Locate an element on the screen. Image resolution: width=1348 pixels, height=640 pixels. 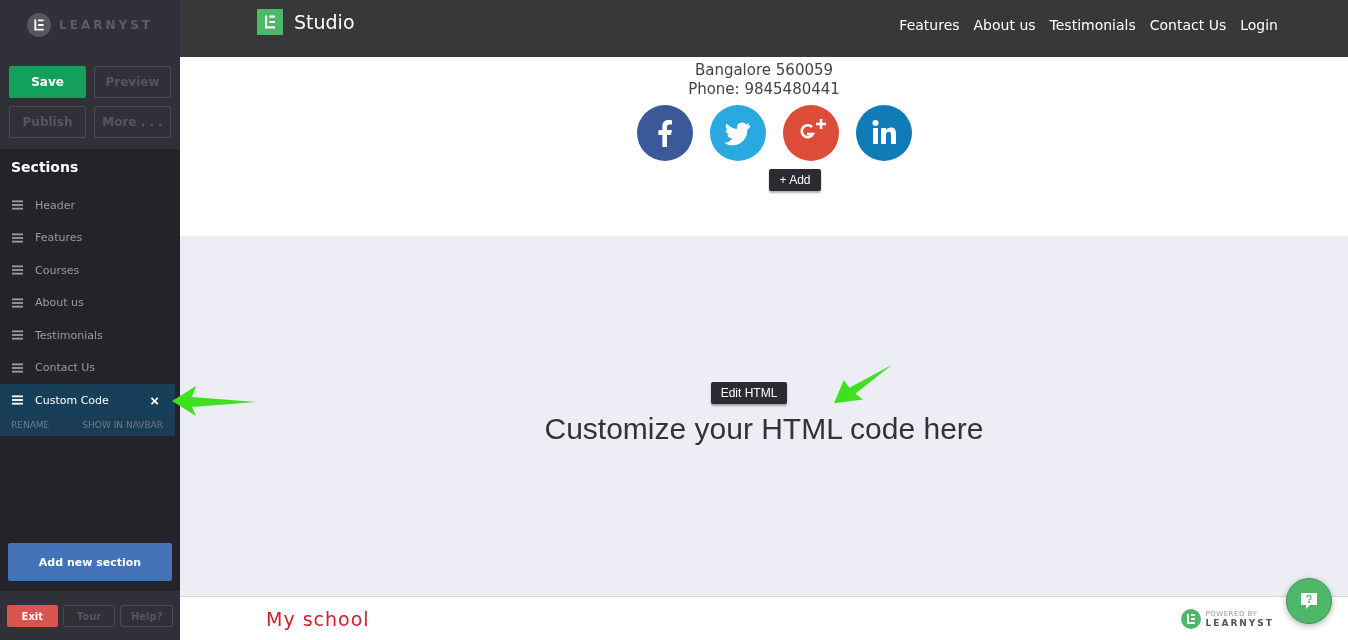
section-item: About us is located at coordinates (90, 302).